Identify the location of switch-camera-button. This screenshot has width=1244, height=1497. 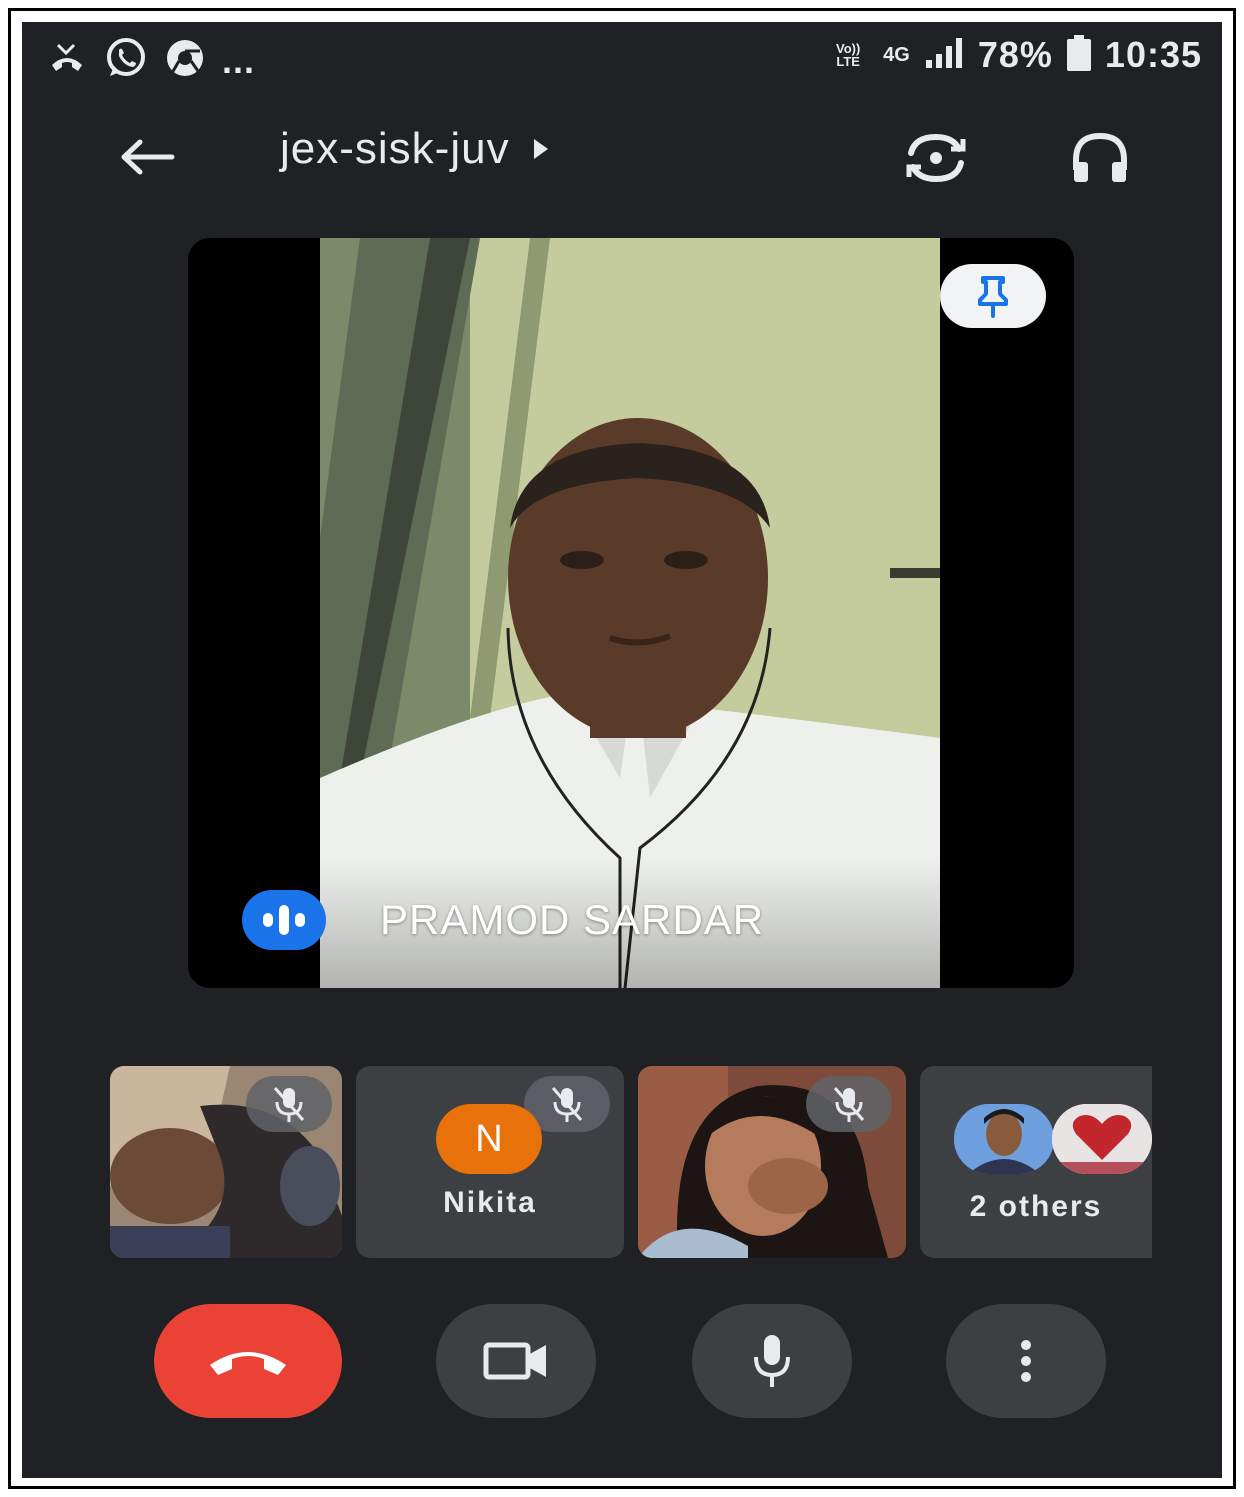
(936, 158).